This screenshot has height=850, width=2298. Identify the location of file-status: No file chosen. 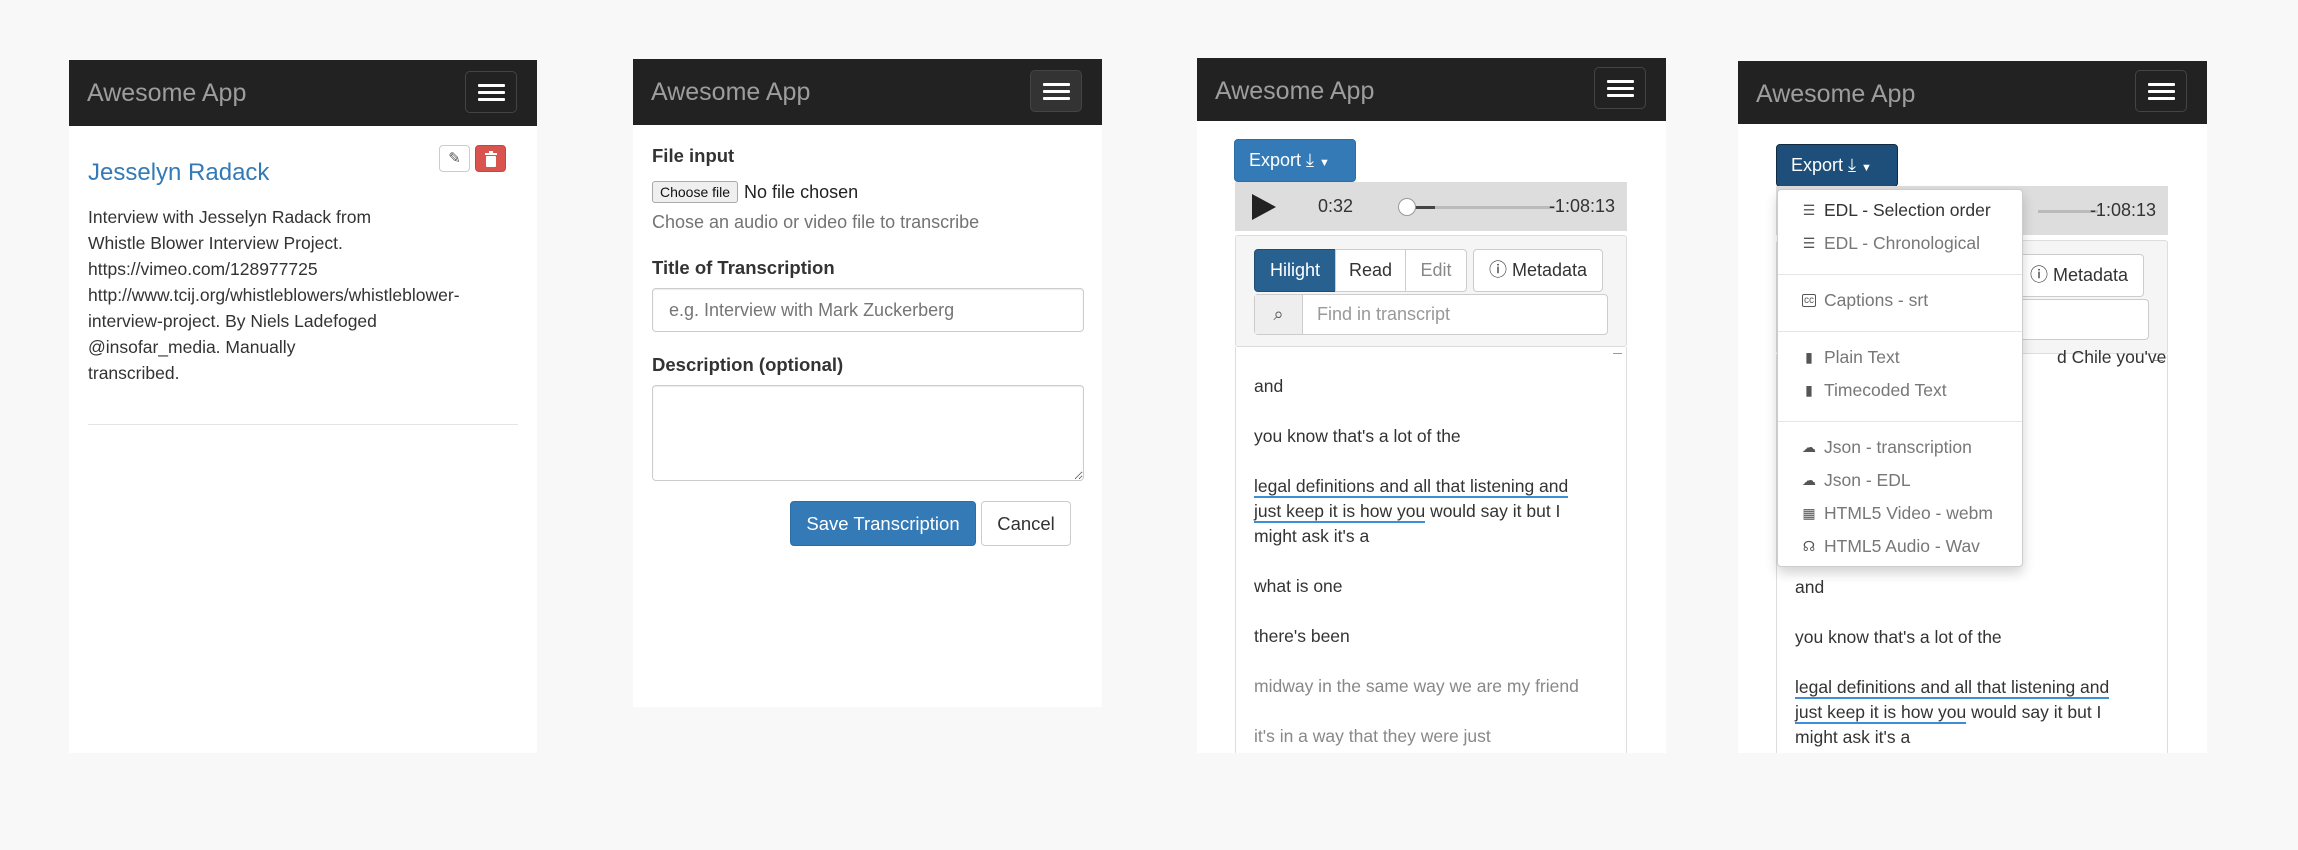
(801, 191).